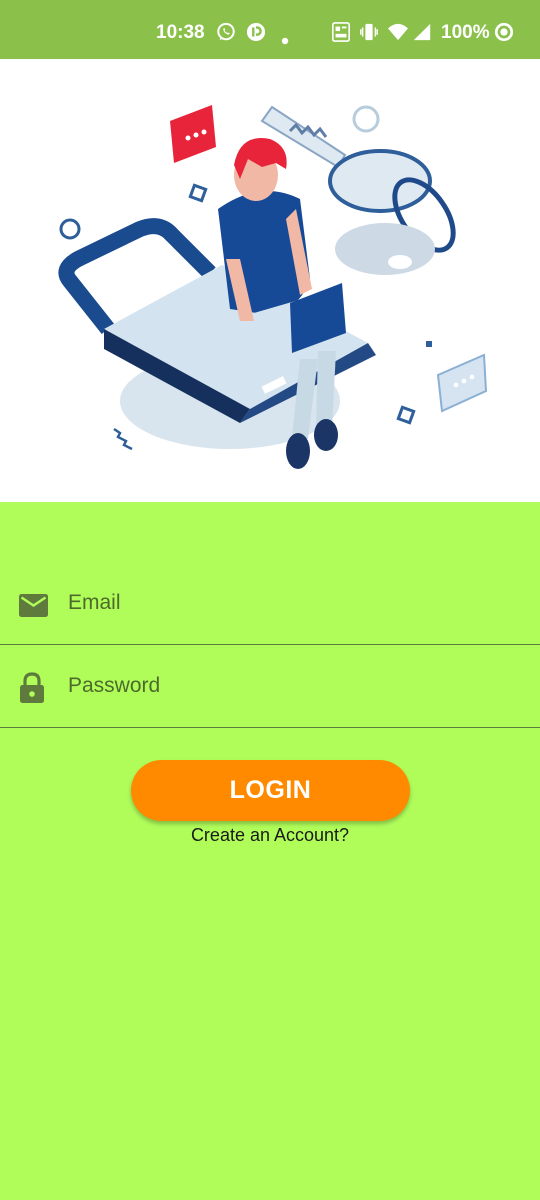 The height and width of the screenshot is (1200, 540). I want to click on status-bar: 10:38 100%, so click(270, 29).